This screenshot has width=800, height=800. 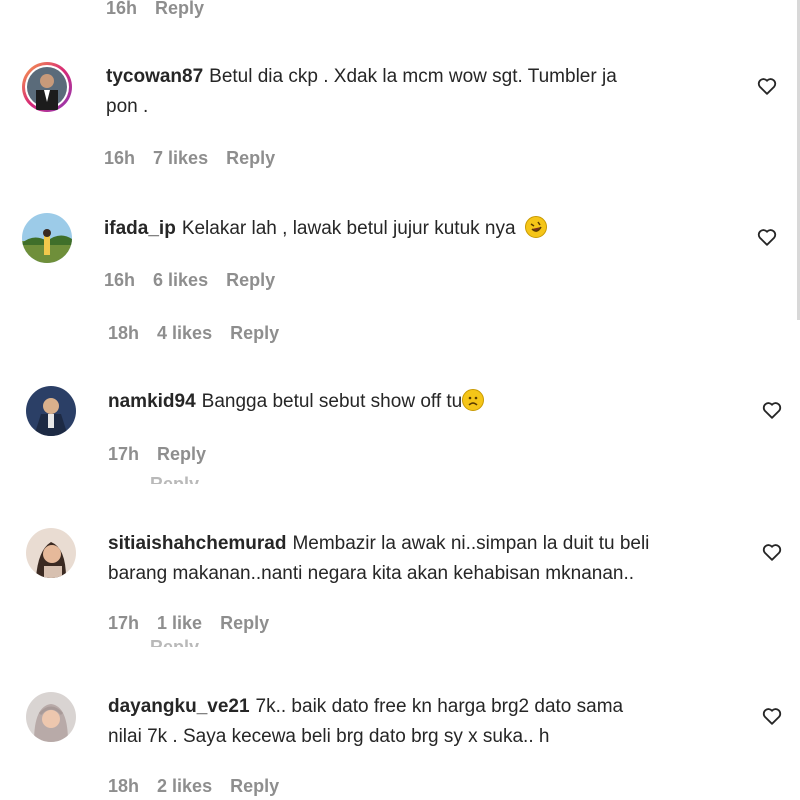 I want to click on comment-meta: 16h 6 likes Reply, so click(x=189, y=280).